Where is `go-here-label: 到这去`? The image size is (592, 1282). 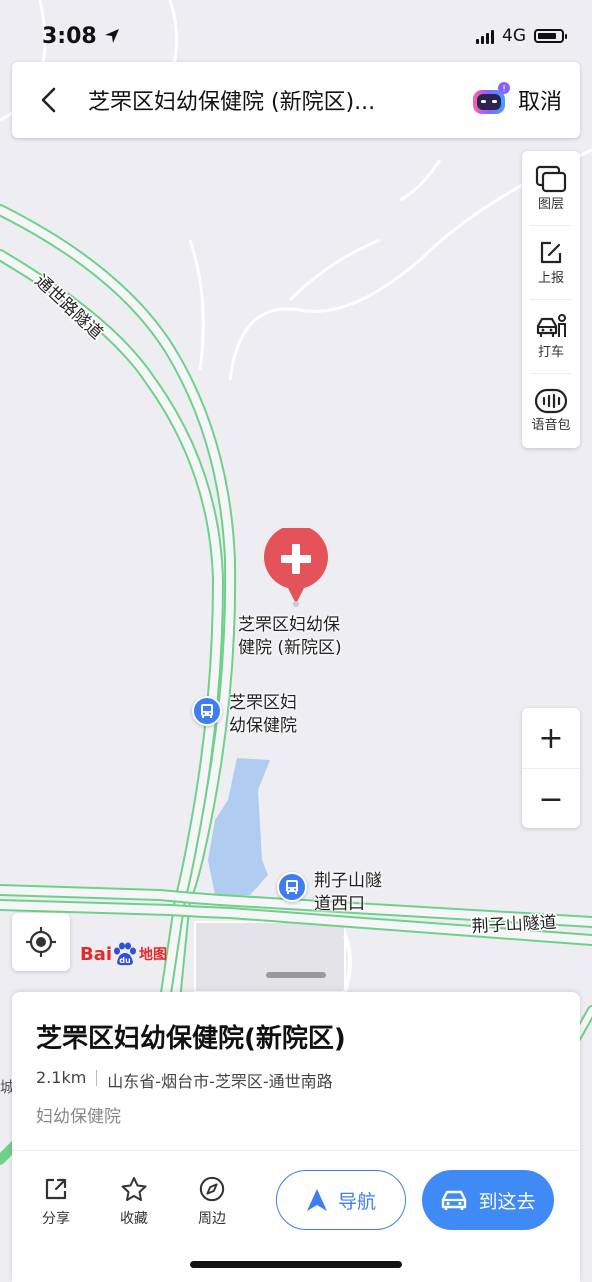 go-here-label: 到这去 is located at coordinates (507, 1201).